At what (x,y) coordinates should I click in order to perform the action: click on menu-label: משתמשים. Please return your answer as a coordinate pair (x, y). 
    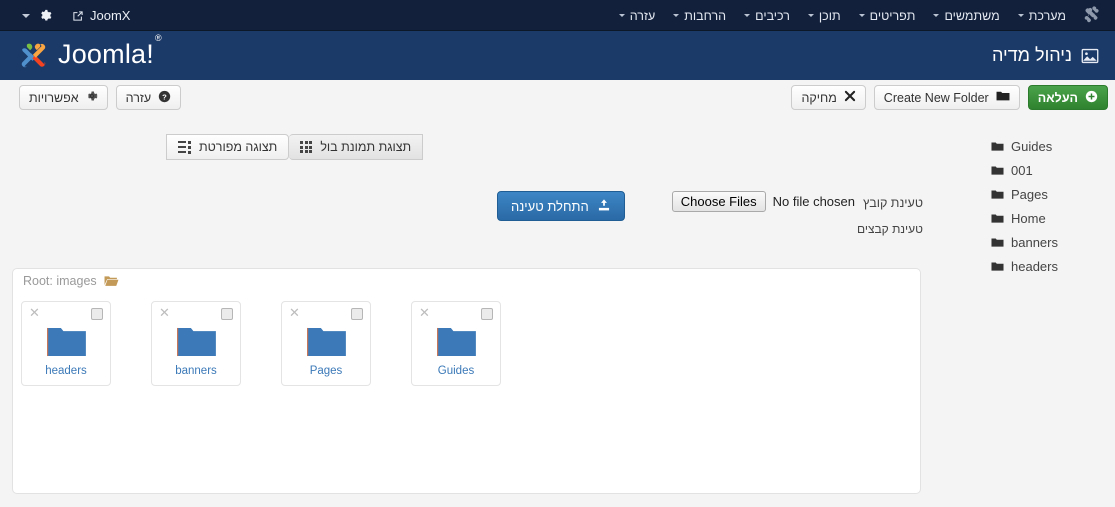
    Looking at the image, I should click on (972, 15).